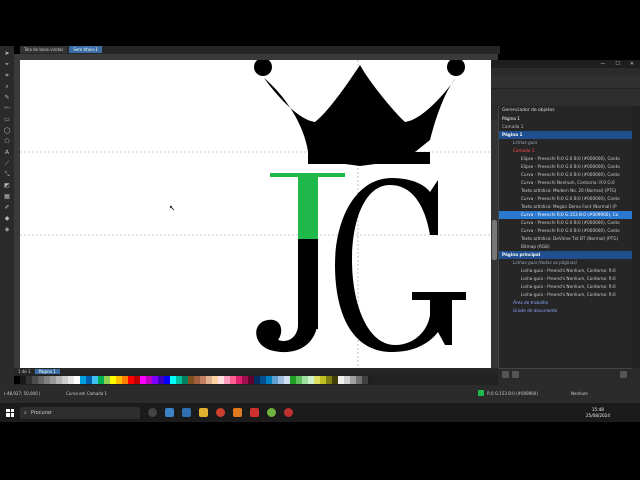 The height and width of the screenshot is (480, 640). What do you see at coordinates (320, 412) in the screenshot?
I see `windows-taskbar: ⌕ Procurar 15:48 25/08/2024` at bounding box center [320, 412].